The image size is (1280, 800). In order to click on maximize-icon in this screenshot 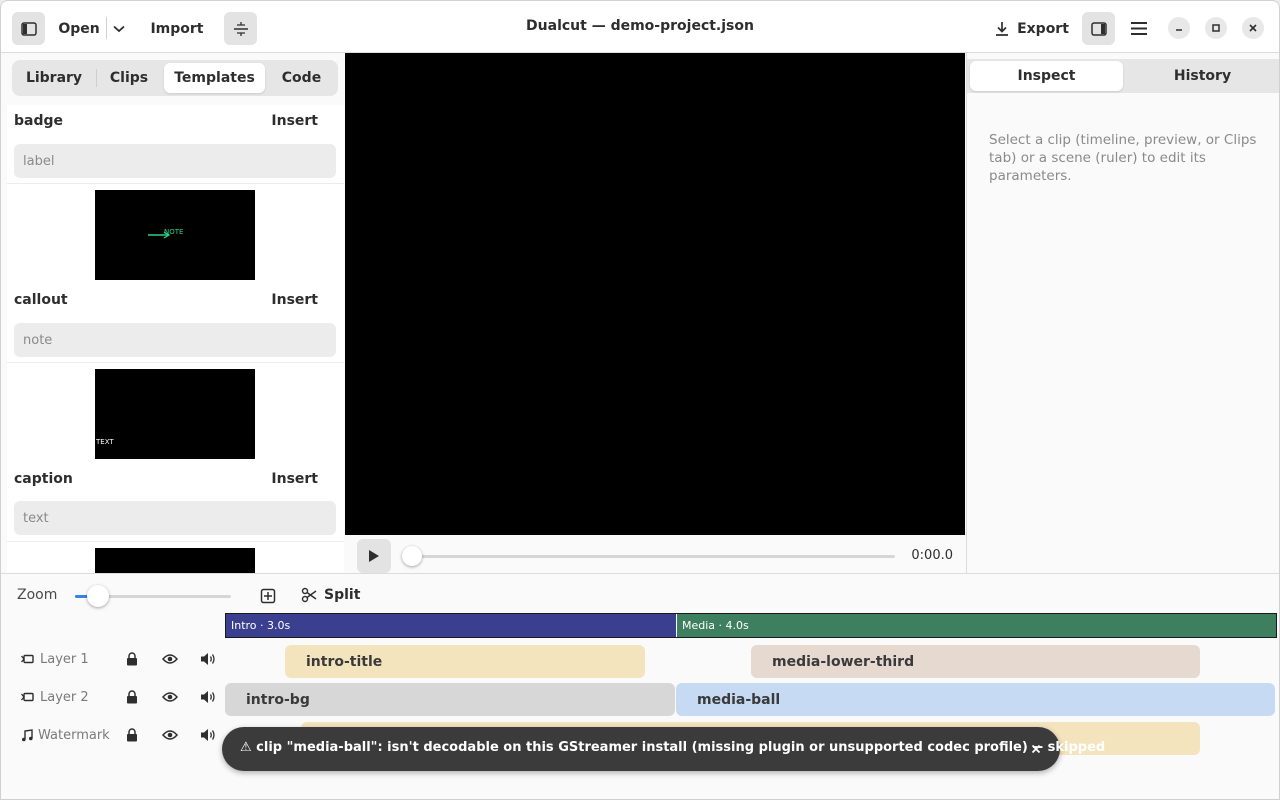, I will do `click(1216, 28)`.